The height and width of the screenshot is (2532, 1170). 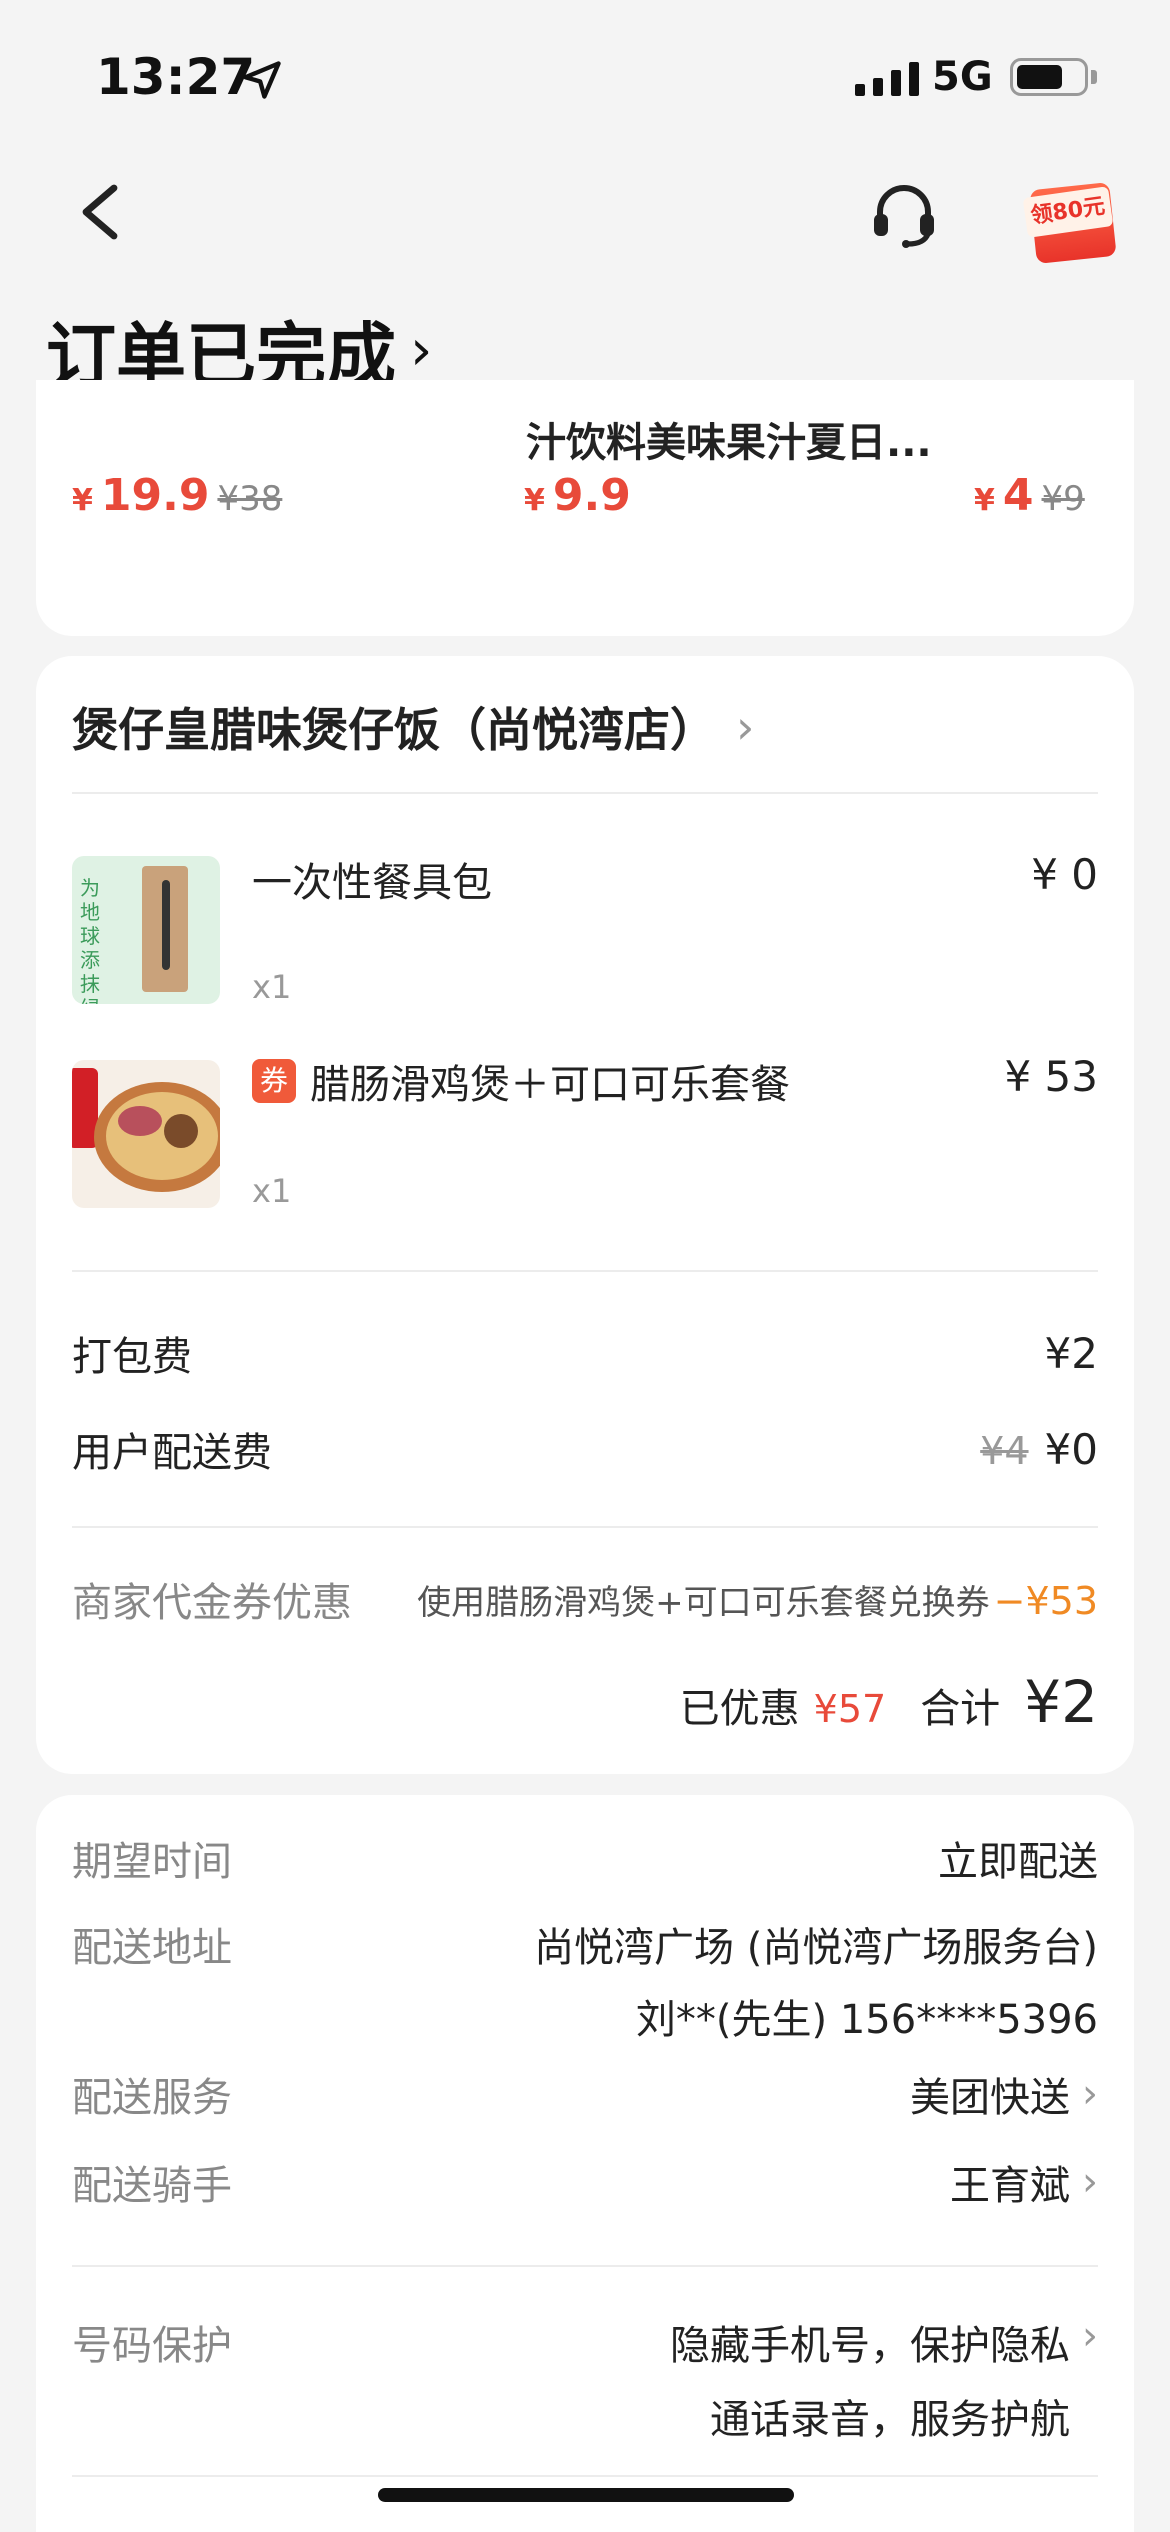 I want to click on product-name: 腊肠滑鸡煲＋可口可乐套餐, so click(x=550, y=1085).